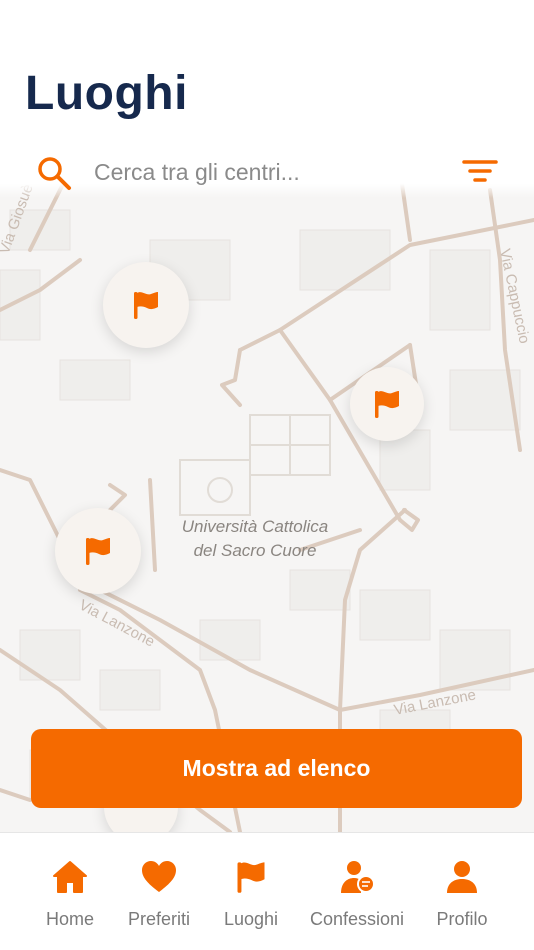  Describe the element at coordinates (116, 624) in the screenshot. I see `street-label-lanzone-1: Via Lanzone` at that location.